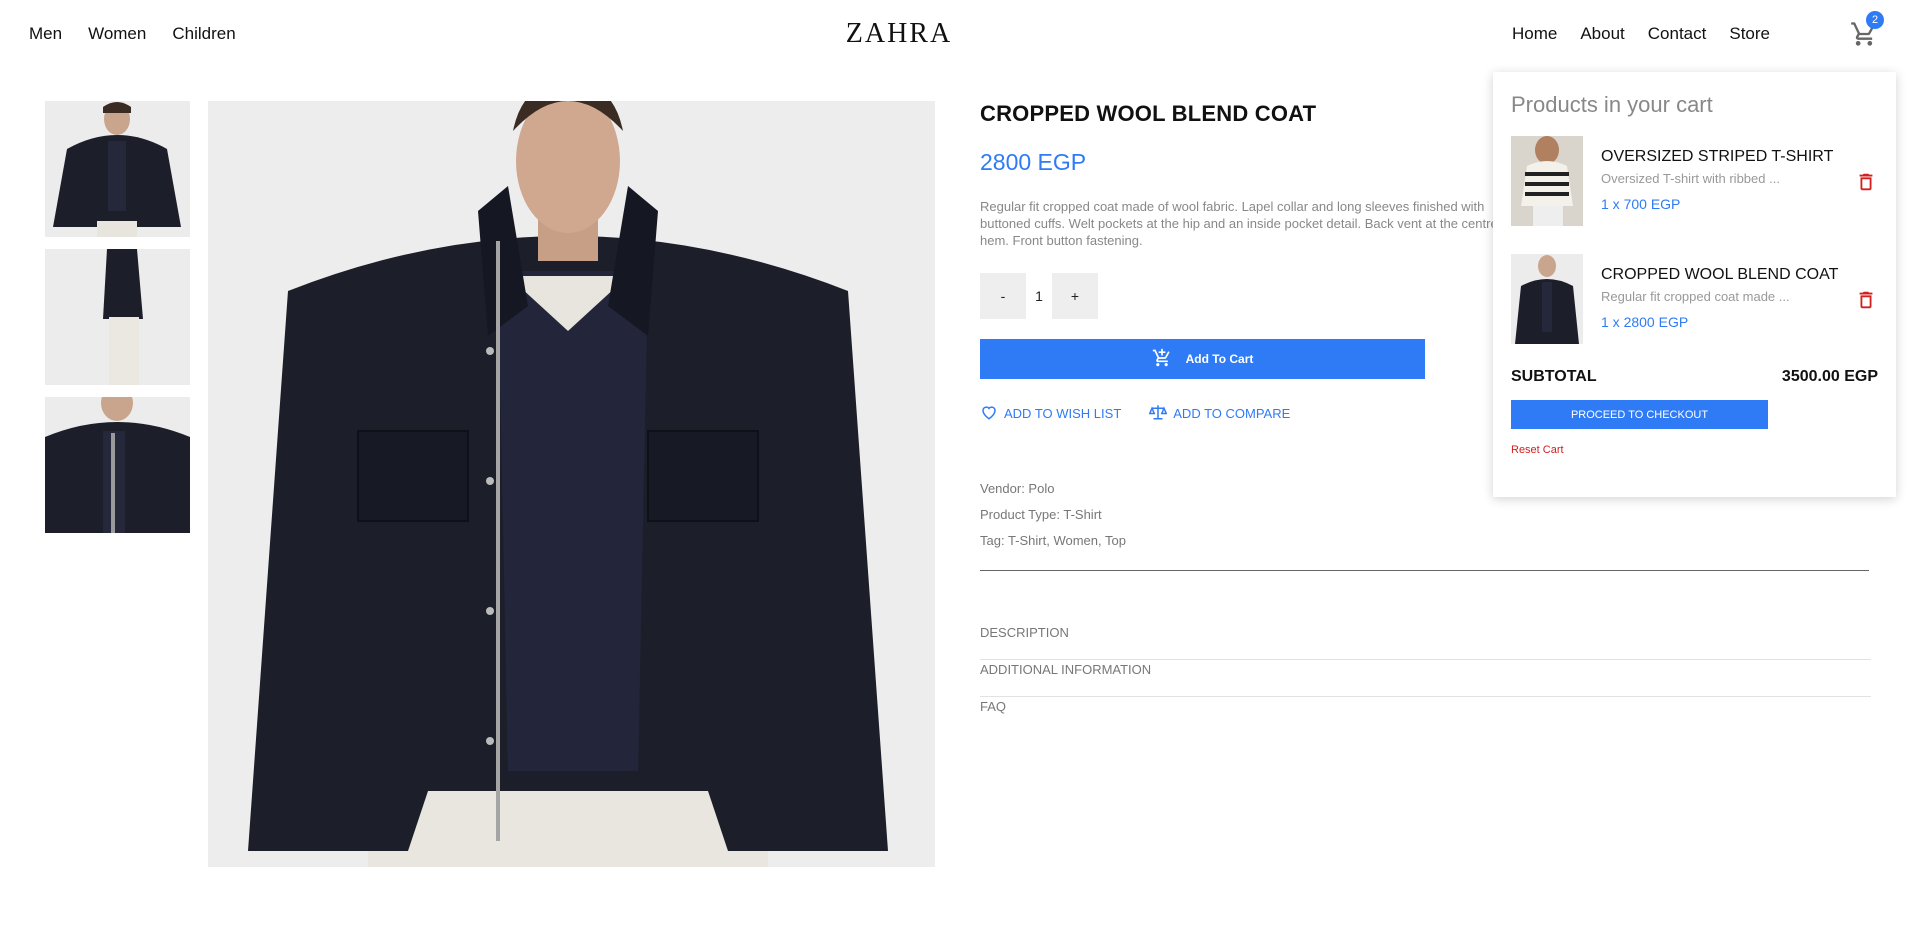 This screenshot has width=1908, height=942. What do you see at coordinates (989, 413) in the screenshot?
I see `heart-icon` at bounding box center [989, 413].